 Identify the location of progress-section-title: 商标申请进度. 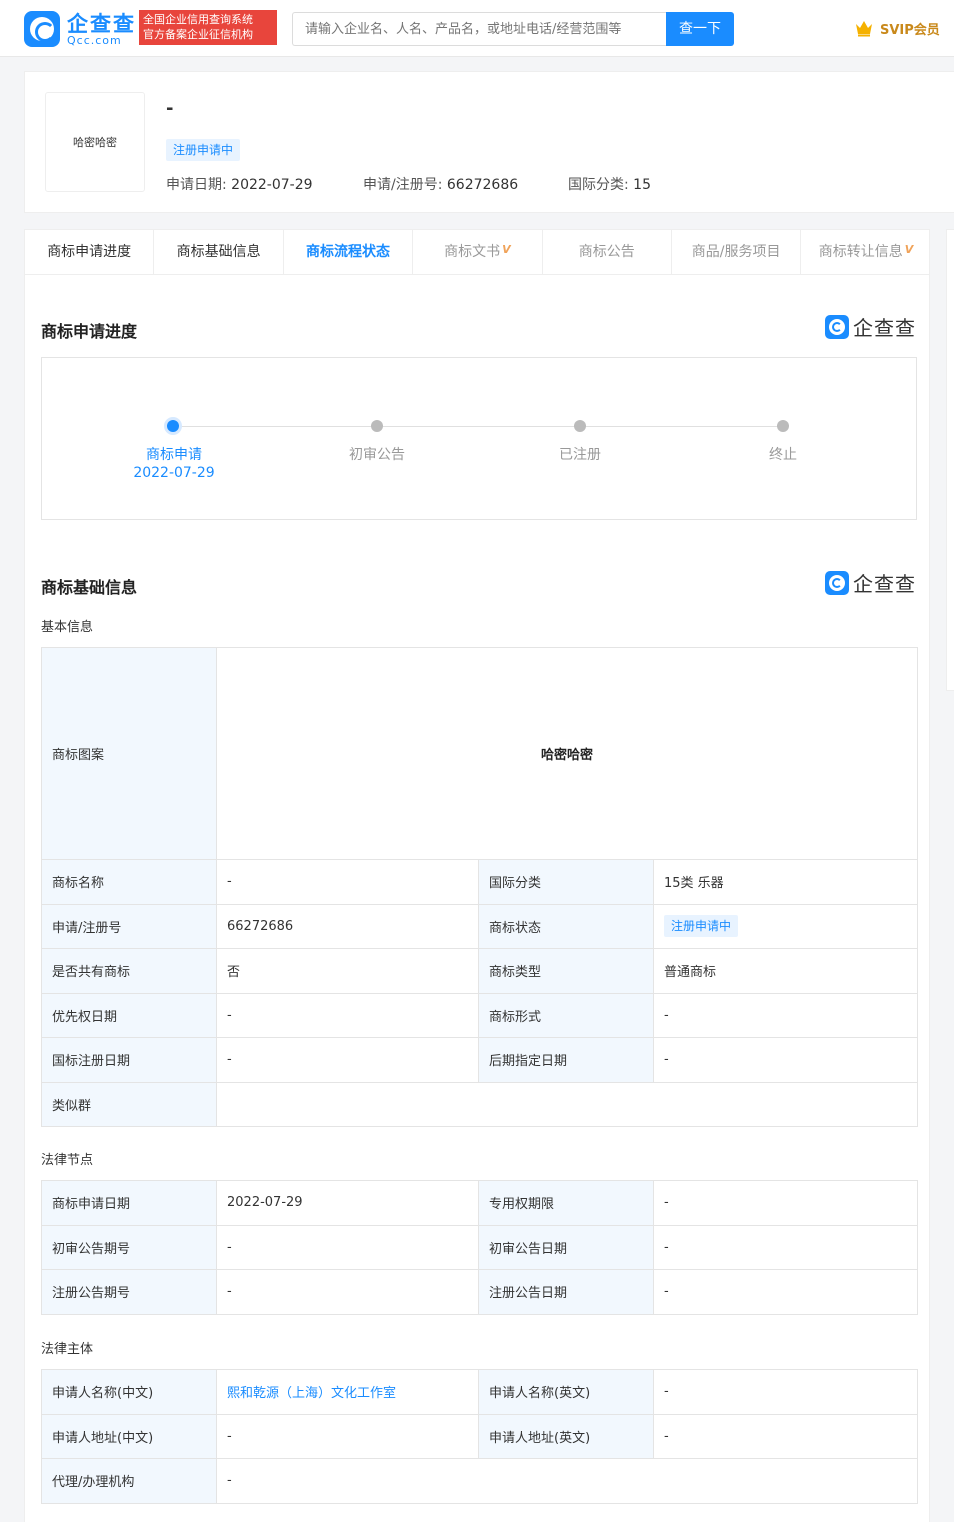
(89, 331).